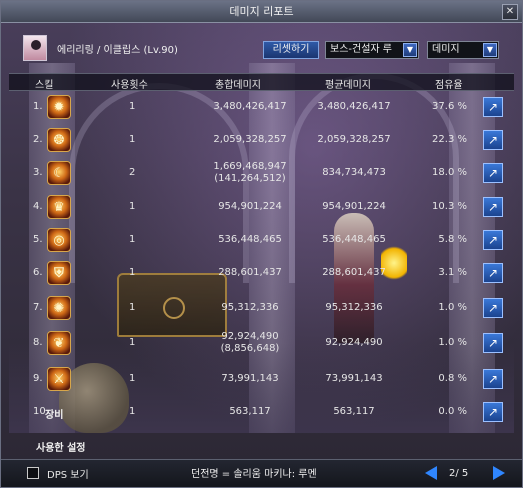 The height and width of the screenshot is (488, 523). I want to click on used-settings-label: 사용한 설정, so click(60, 446).